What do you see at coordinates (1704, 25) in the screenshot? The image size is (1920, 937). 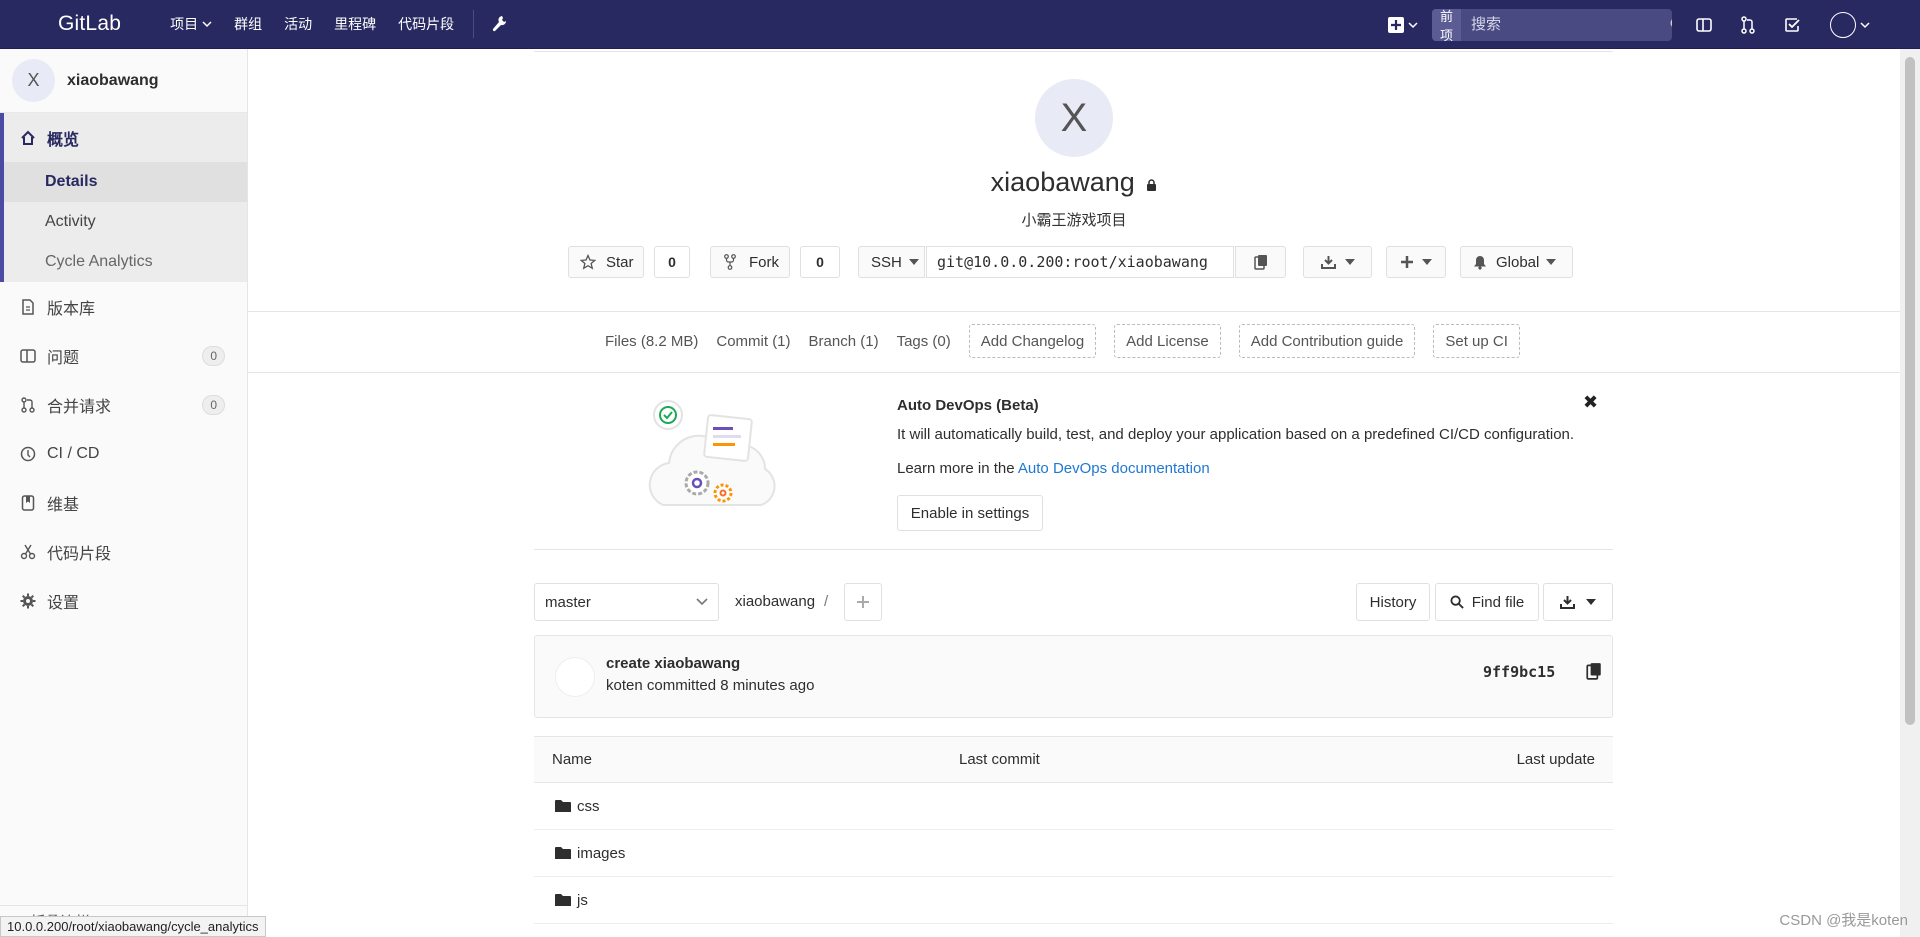 I see `sidebar-toggle-icon` at bounding box center [1704, 25].